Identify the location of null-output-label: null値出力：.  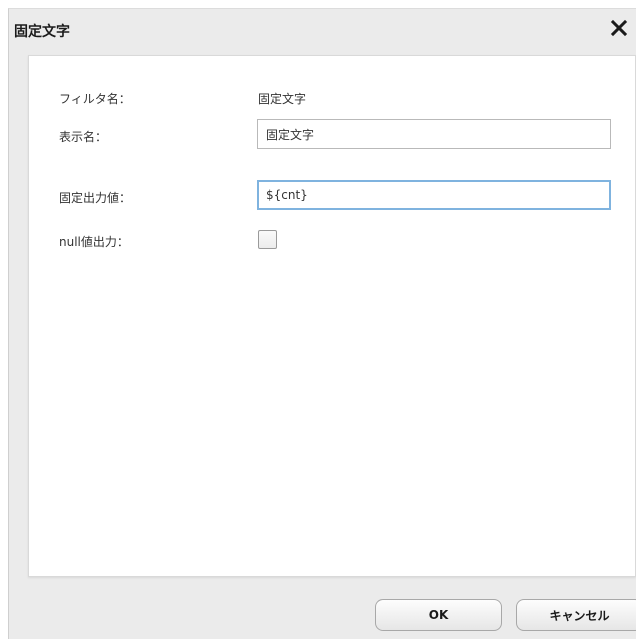
(94, 242).